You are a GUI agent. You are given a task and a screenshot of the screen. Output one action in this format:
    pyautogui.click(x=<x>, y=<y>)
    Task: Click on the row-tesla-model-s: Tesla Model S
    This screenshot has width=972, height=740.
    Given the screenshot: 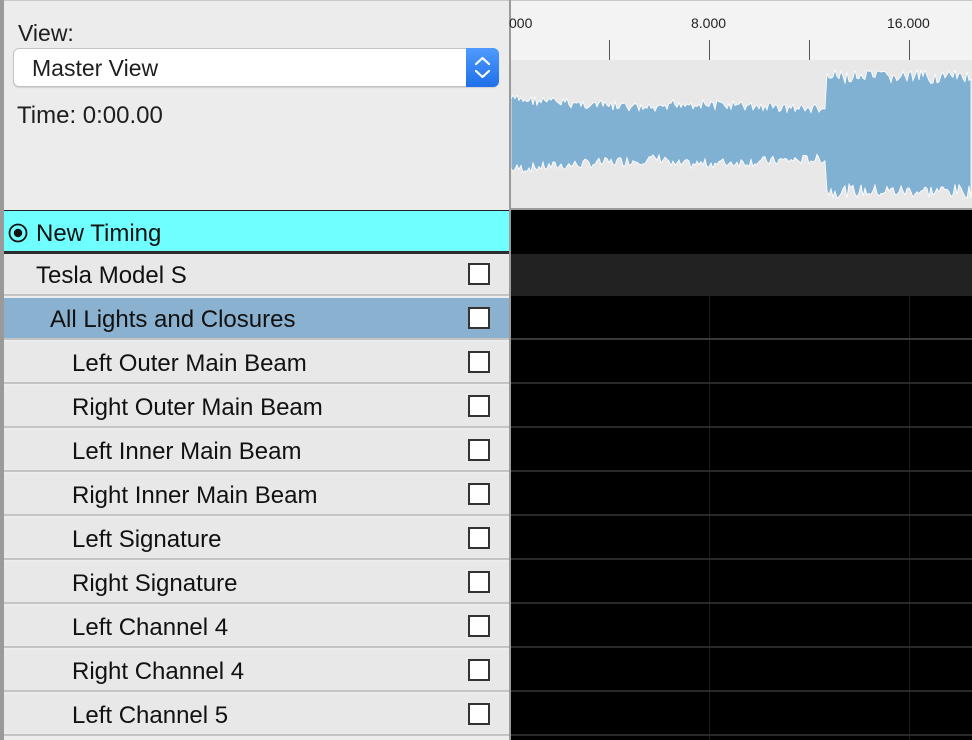 What is the action you would take?
    pyautogui.click(x=256, y=275)
    